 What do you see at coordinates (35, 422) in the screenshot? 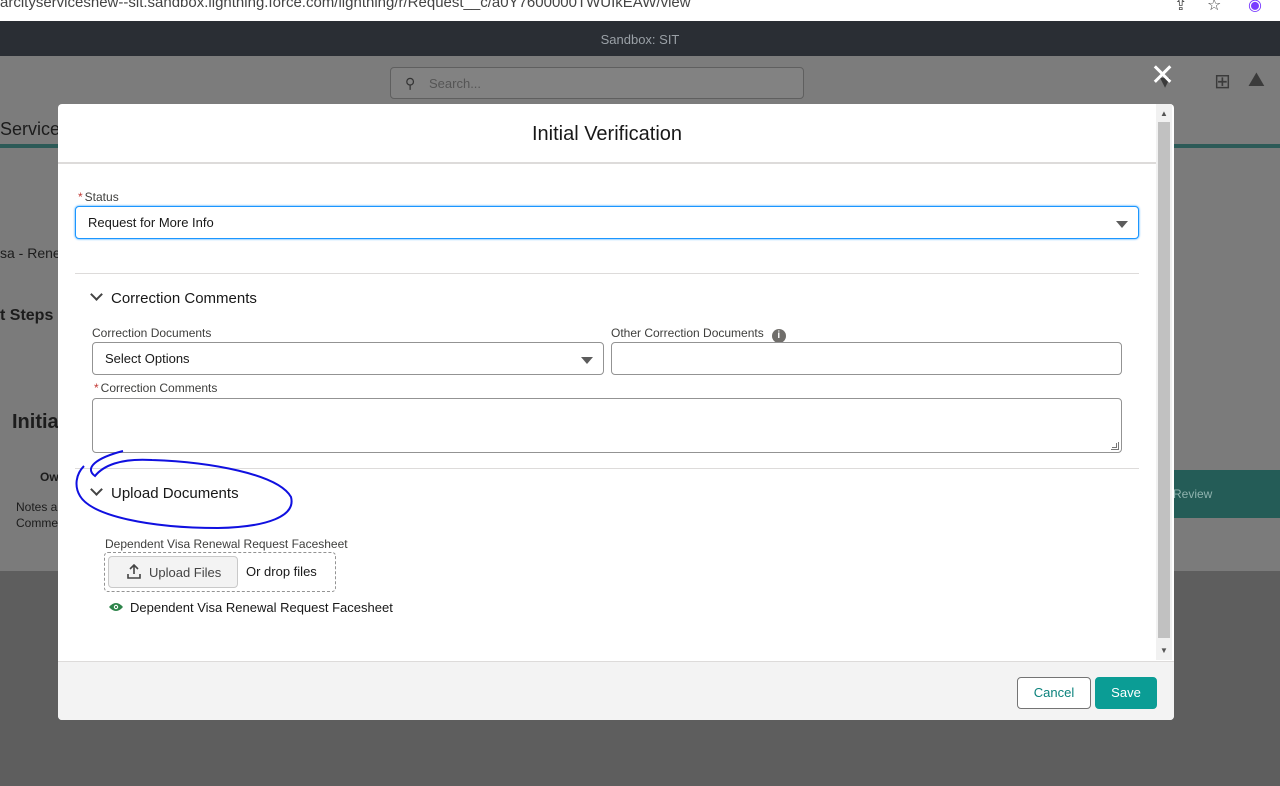
I see `initial-heading: Initia` at bounding box center [35, 422].